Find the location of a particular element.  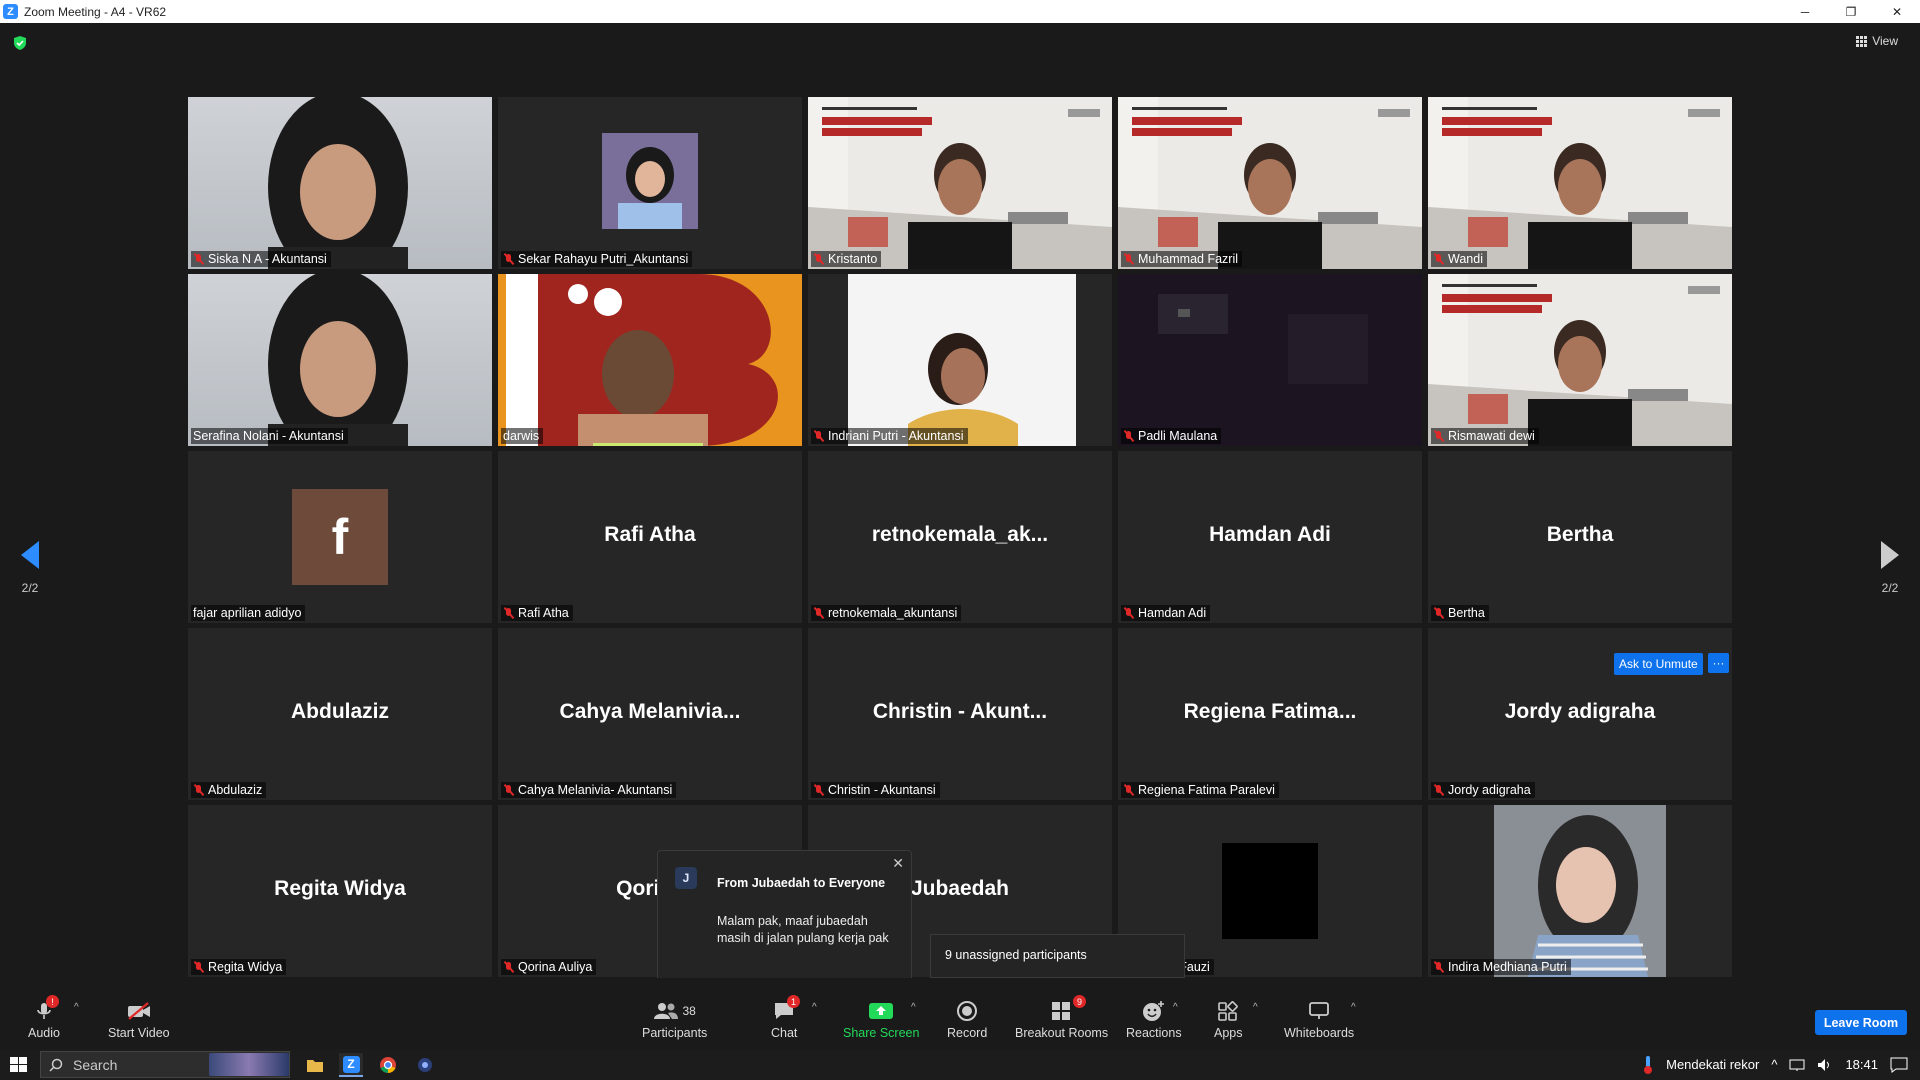

participant-tile: Rafi Atha Rafi Atha is located at coordinates (650, 537).